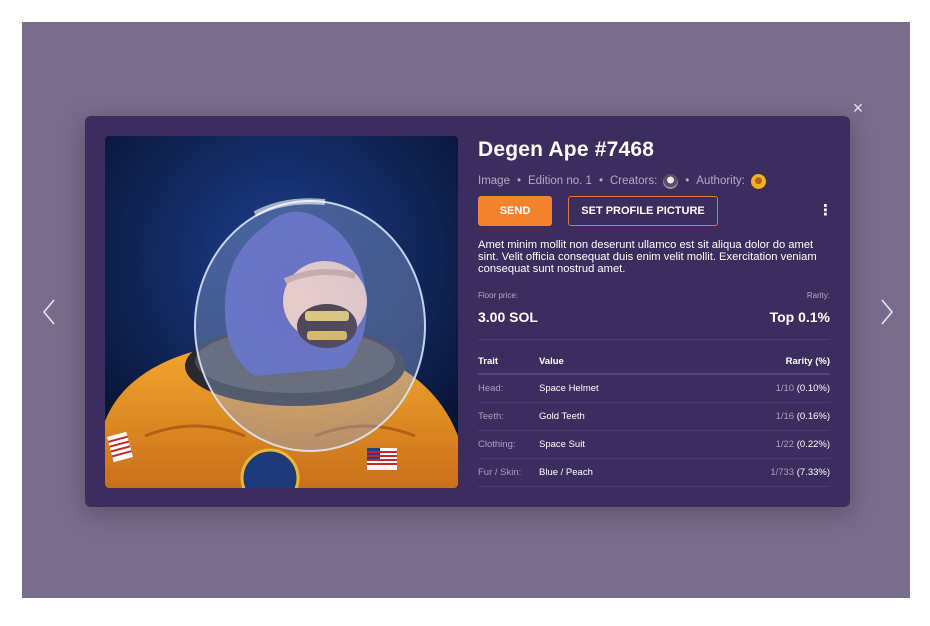 The width and height of the screenshot is (930, 626). I want to click on trait-value: Space Helmet, so click(612, 388).